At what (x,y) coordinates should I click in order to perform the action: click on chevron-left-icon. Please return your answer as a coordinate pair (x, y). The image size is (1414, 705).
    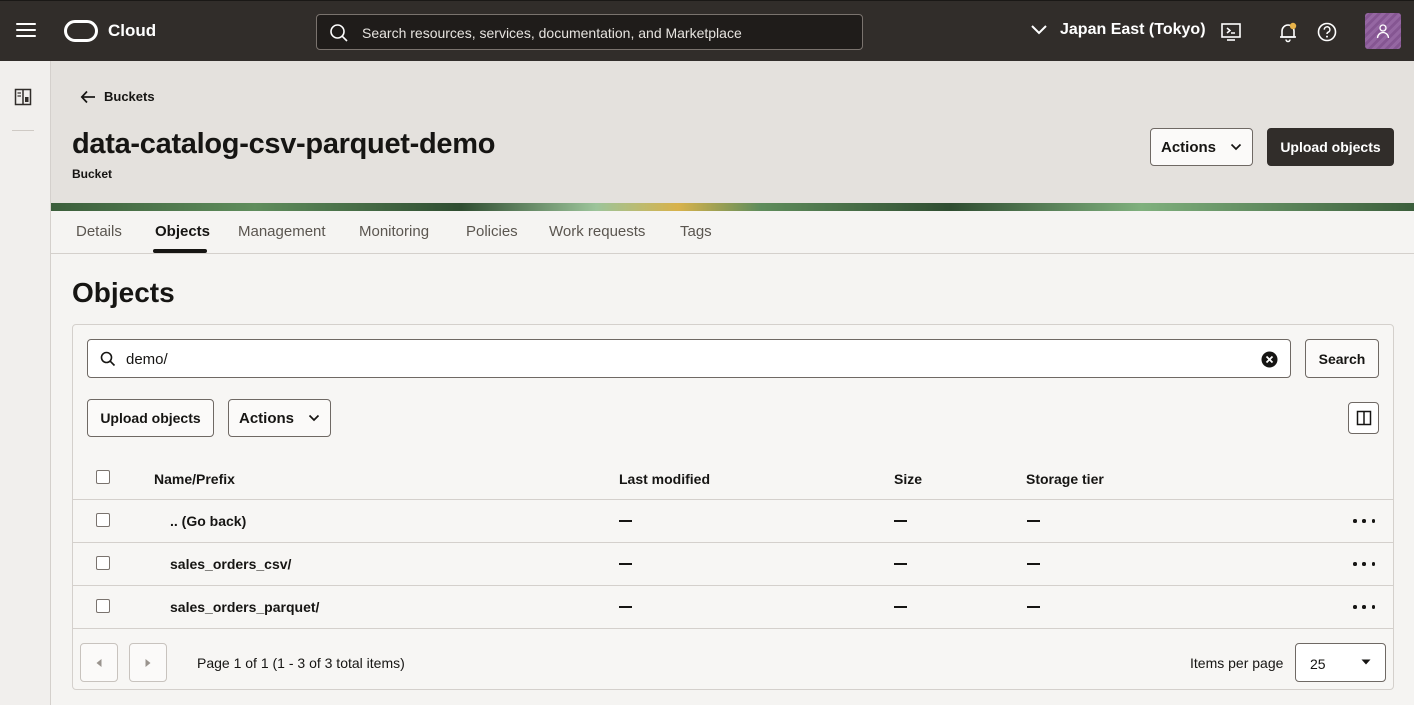
    Looking at the image, I should click on (99, 662).